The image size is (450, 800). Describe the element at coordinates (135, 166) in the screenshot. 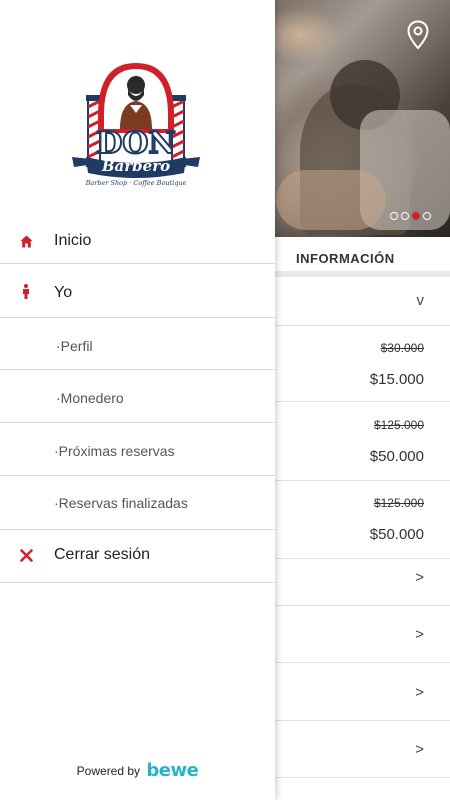

I see `logo-text-script: Barbero` at that location.